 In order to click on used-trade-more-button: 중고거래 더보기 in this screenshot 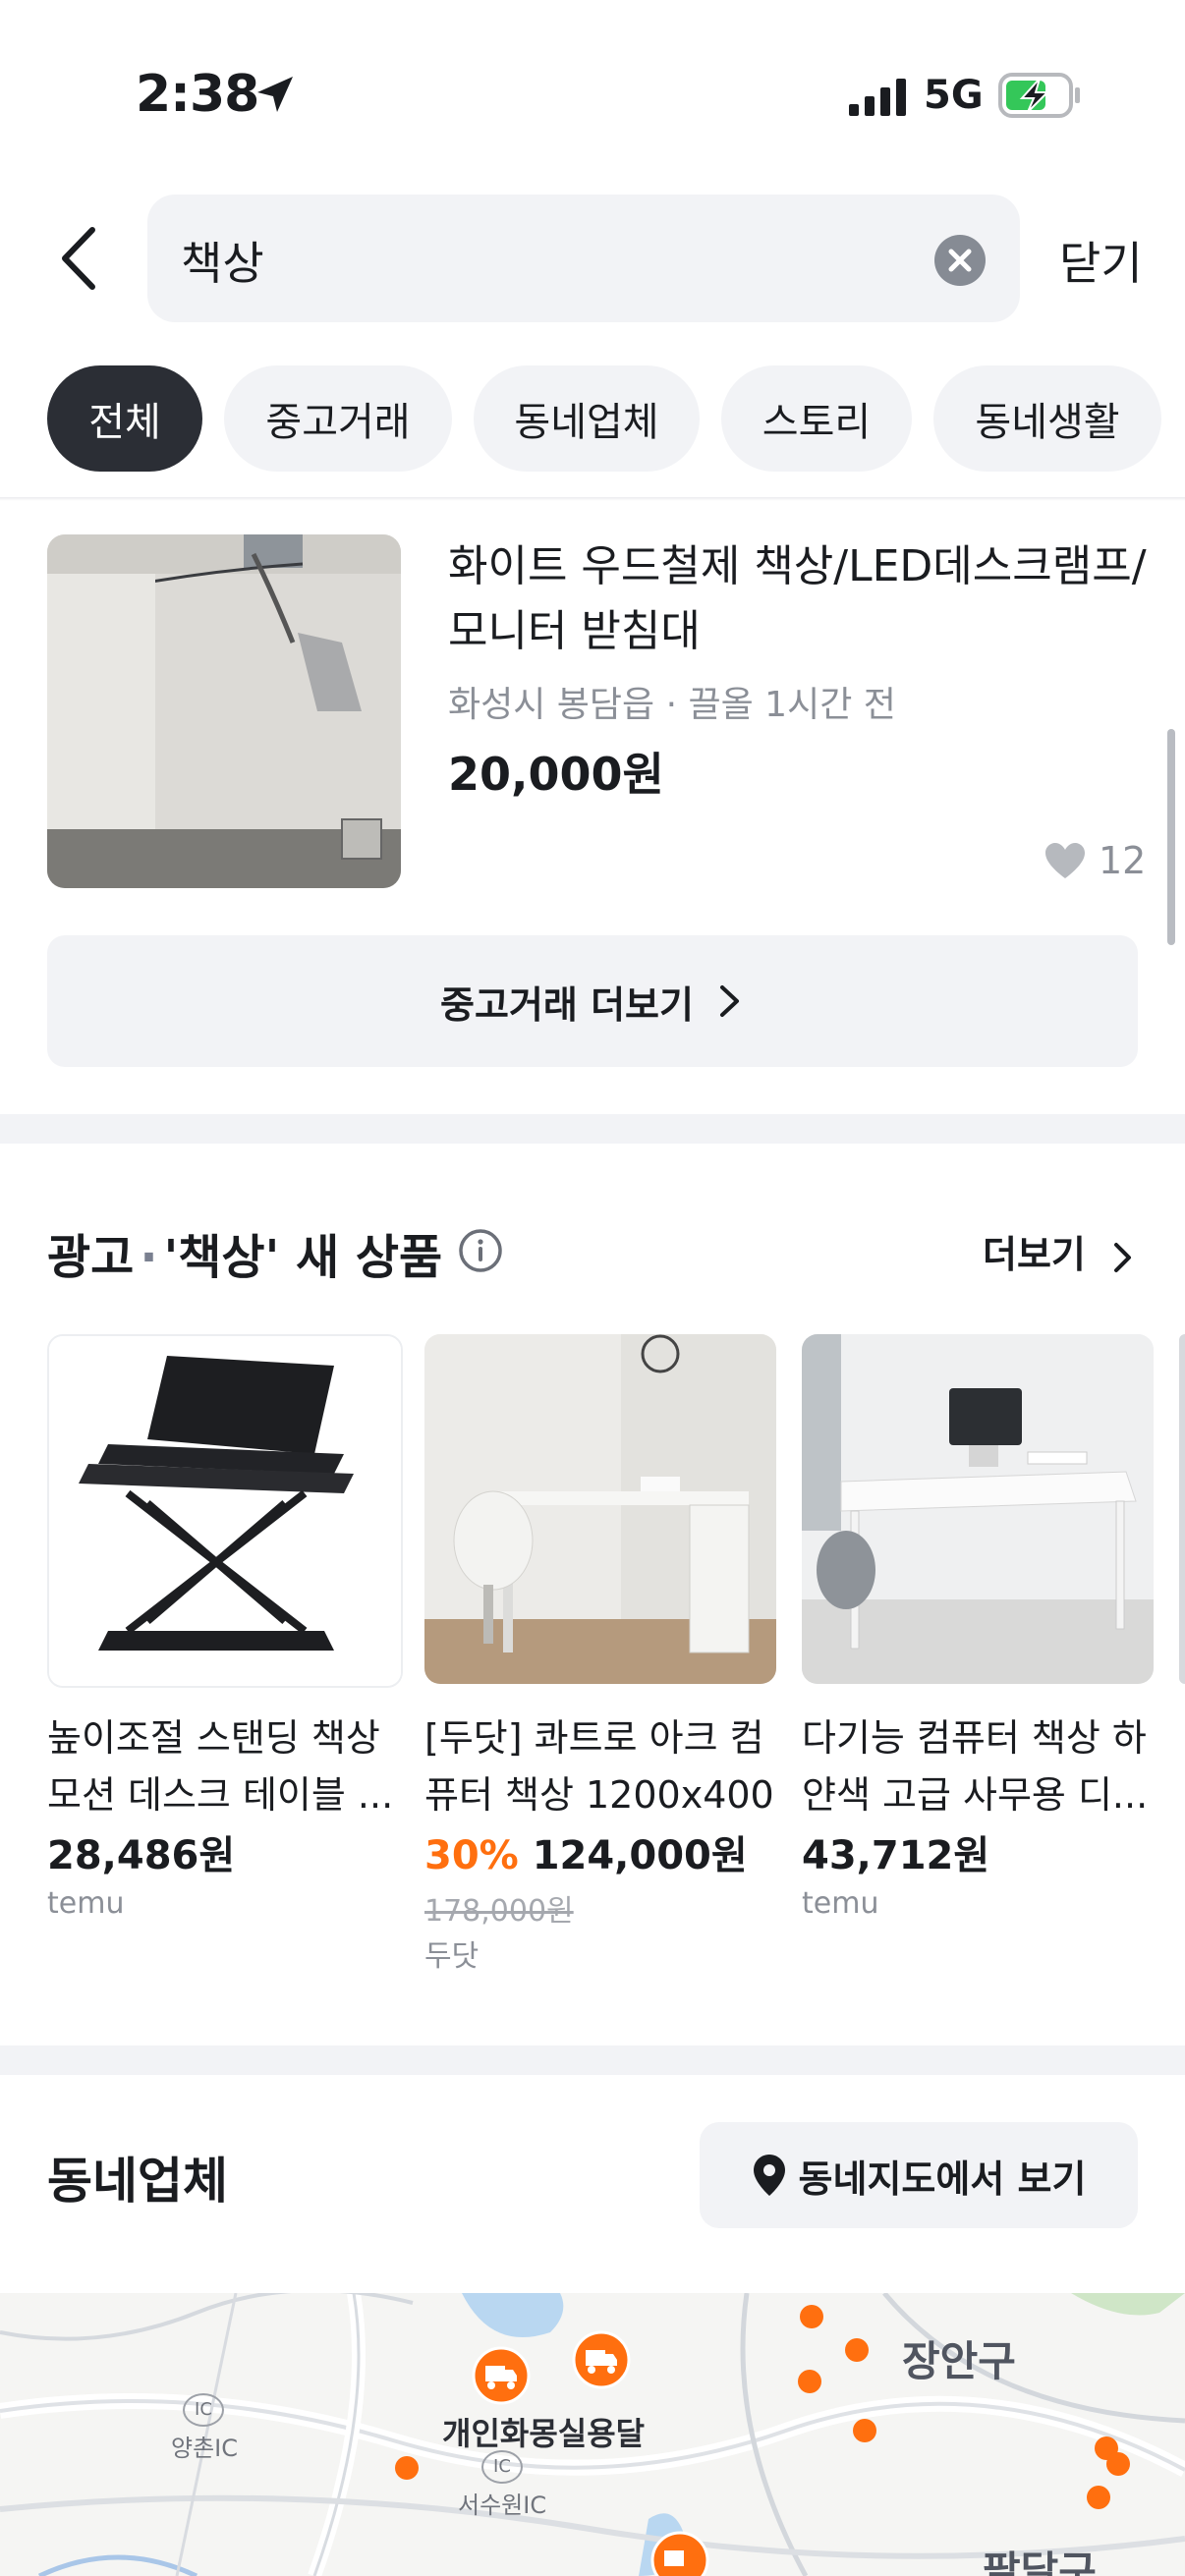, I will do `click(592, 1001)`.